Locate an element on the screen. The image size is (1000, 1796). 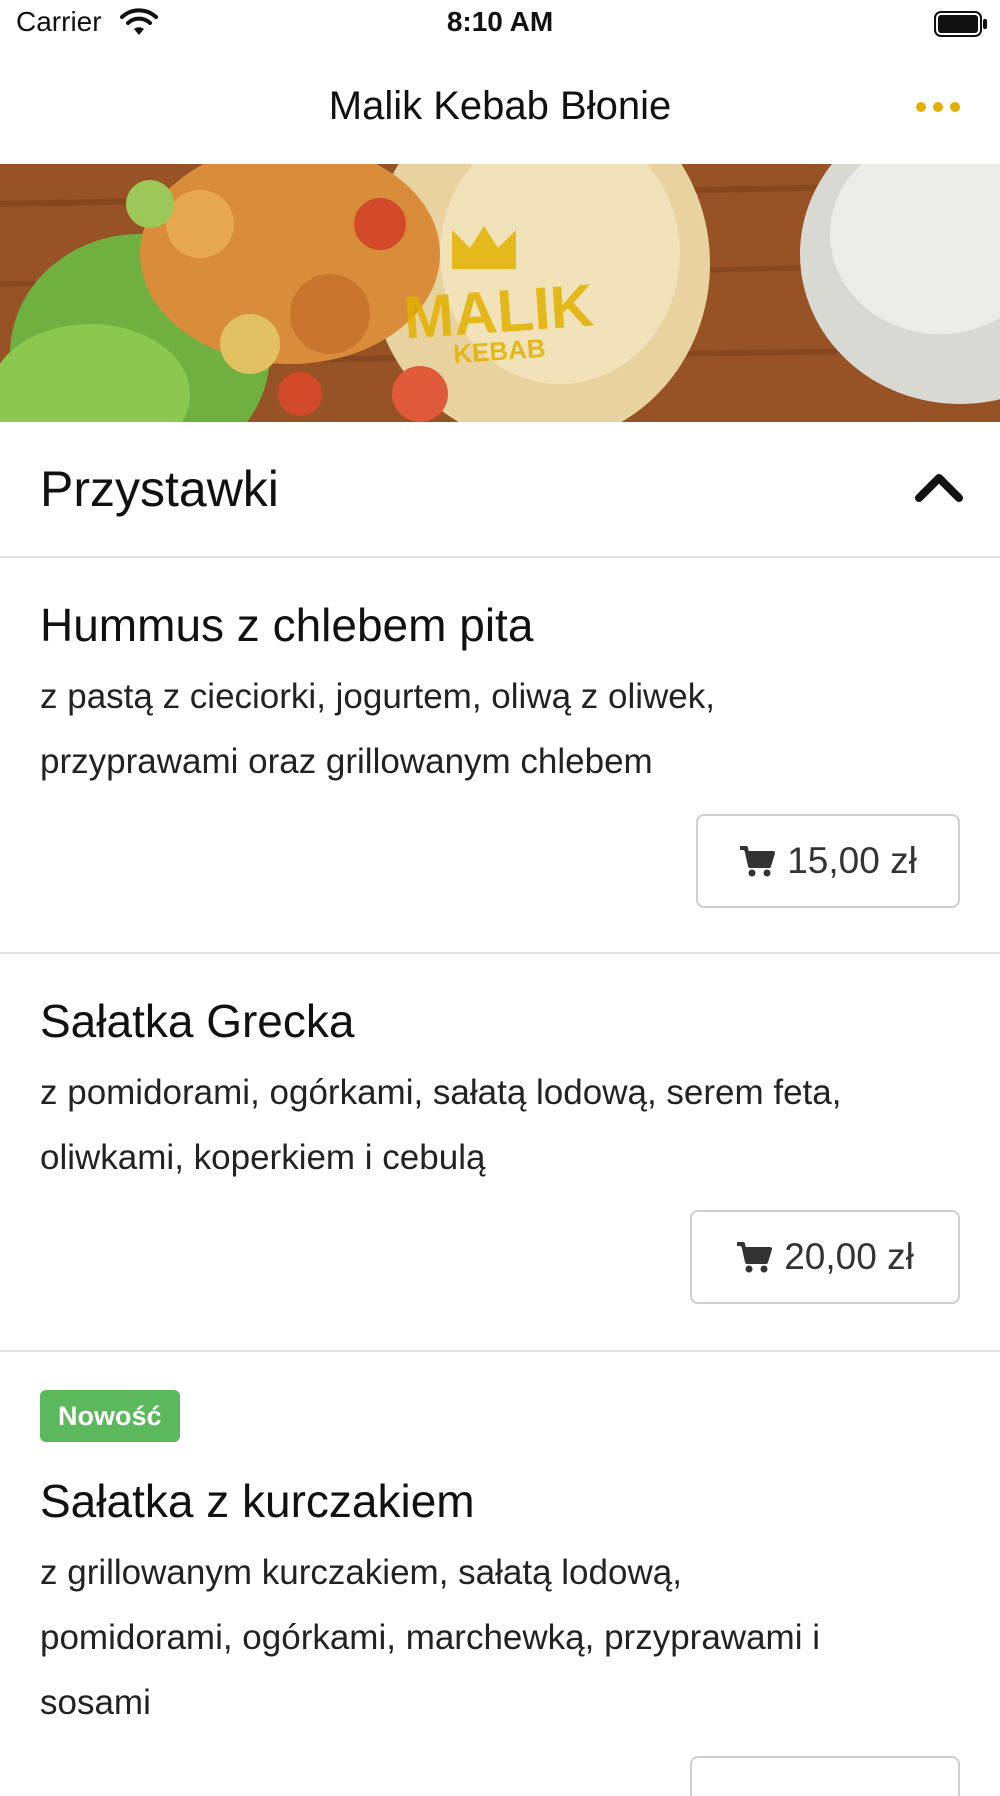
status-bar: Carrier 8:10 AM is located at coordinates (500, 25).